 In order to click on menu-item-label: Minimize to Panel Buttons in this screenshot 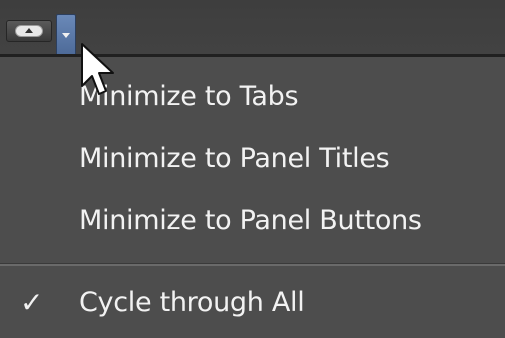, I will do `click(250, 220)`.